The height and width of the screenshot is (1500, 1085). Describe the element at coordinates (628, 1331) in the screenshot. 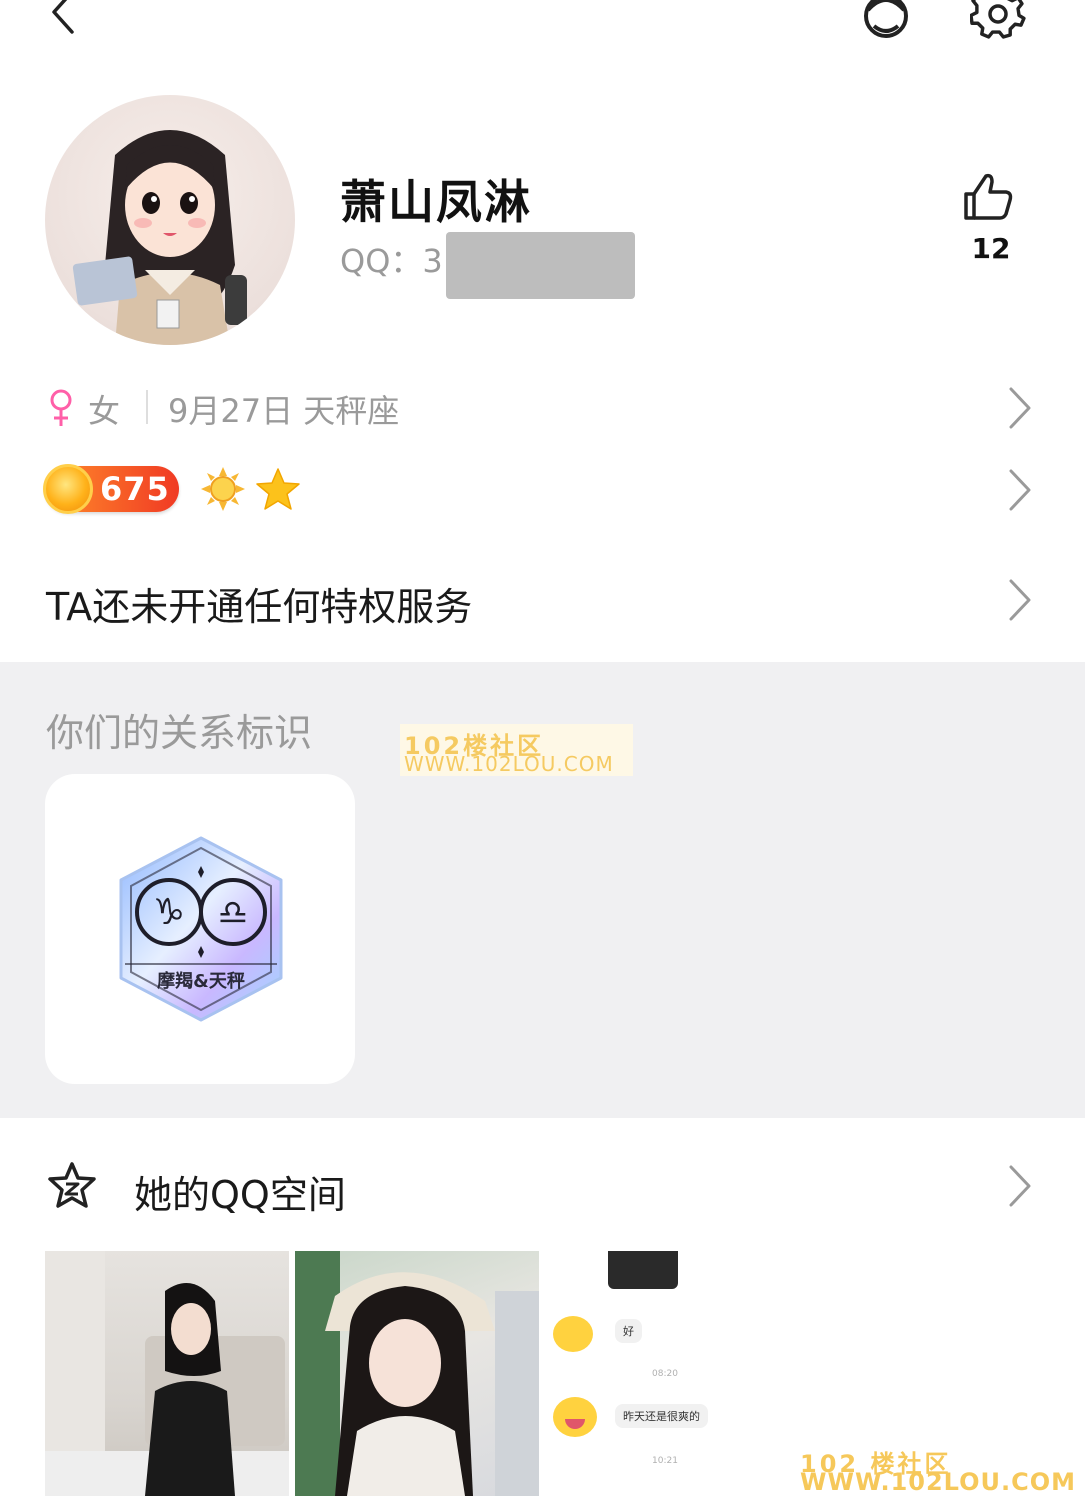

I see `chat-message-1: 好` at that location.